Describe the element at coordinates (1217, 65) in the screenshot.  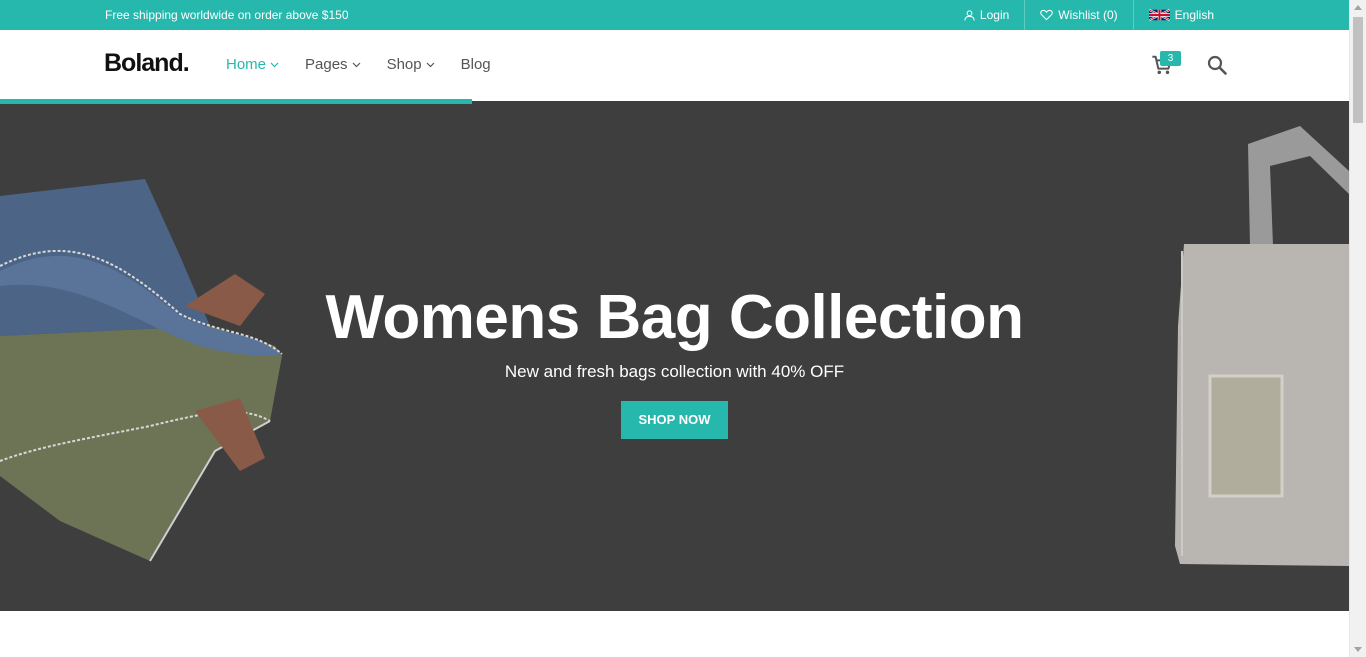
I see `search-icon` at that location.